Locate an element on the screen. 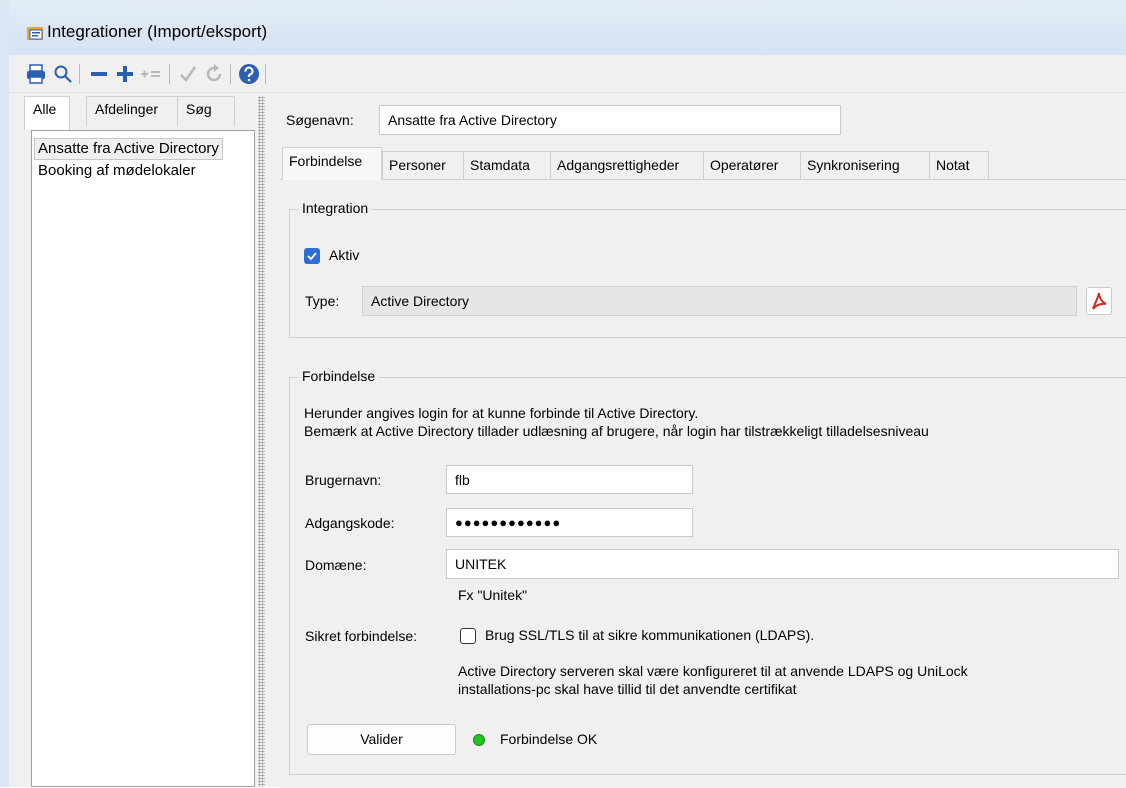  panel-splitter is located at coordinates (261, 441).